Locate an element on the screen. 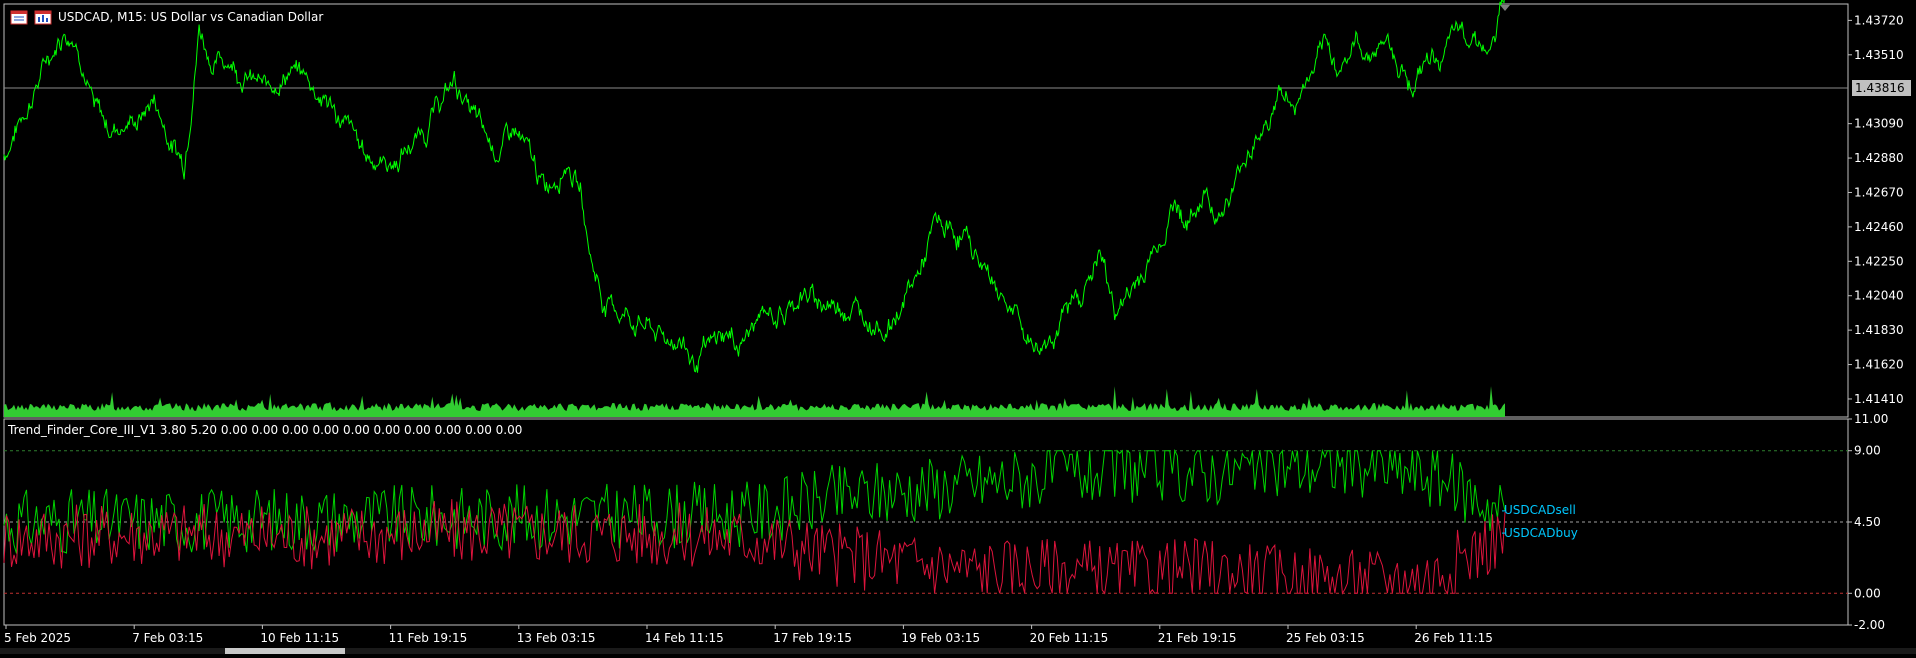 This screenshot has width=1916, height=658. indicator-tick-label: 0.00 is located at coordinates (1867, 593).